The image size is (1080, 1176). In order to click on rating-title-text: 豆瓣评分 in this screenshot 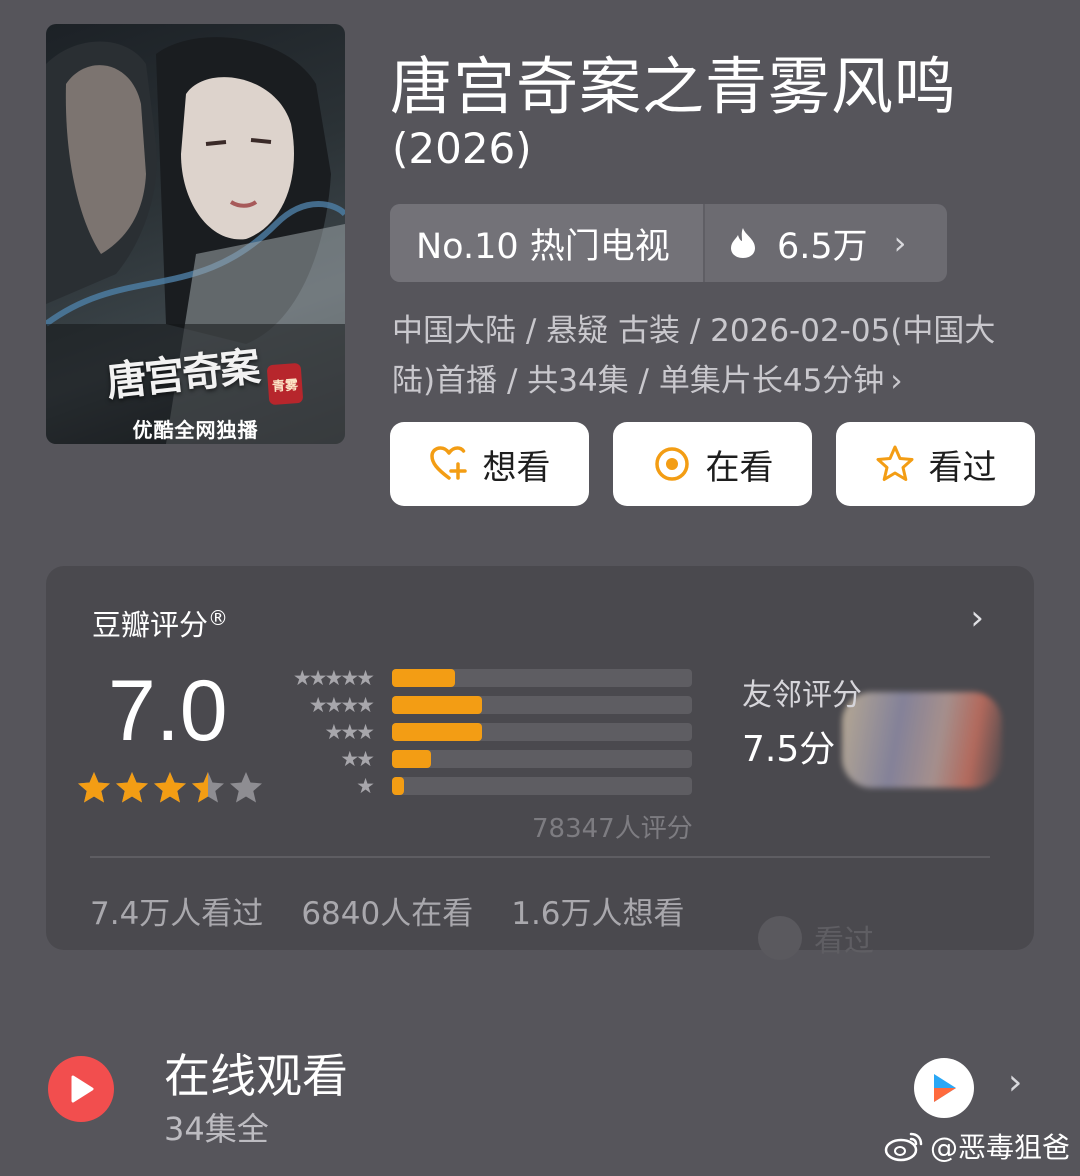, I will do `click(150, 625)`.